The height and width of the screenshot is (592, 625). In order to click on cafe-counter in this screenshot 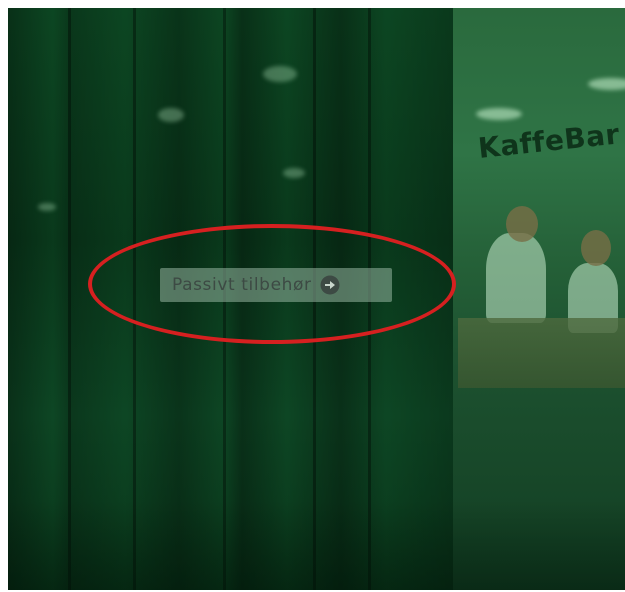, I will do `click(541, 353)`.